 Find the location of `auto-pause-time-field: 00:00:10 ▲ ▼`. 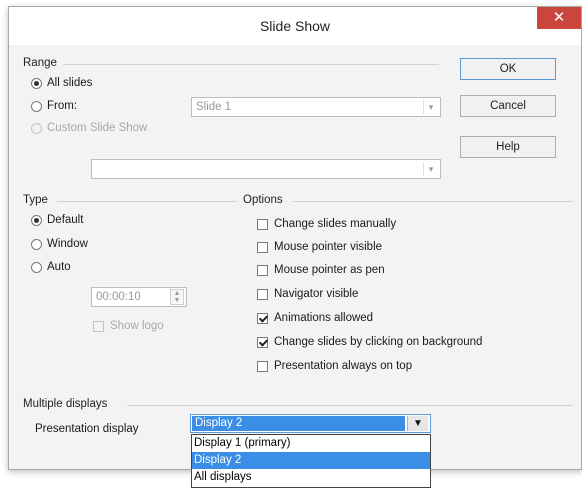

auto-pause-time-field: 00:00:10 ▲ ▼ is located at coordinates (139, 297).